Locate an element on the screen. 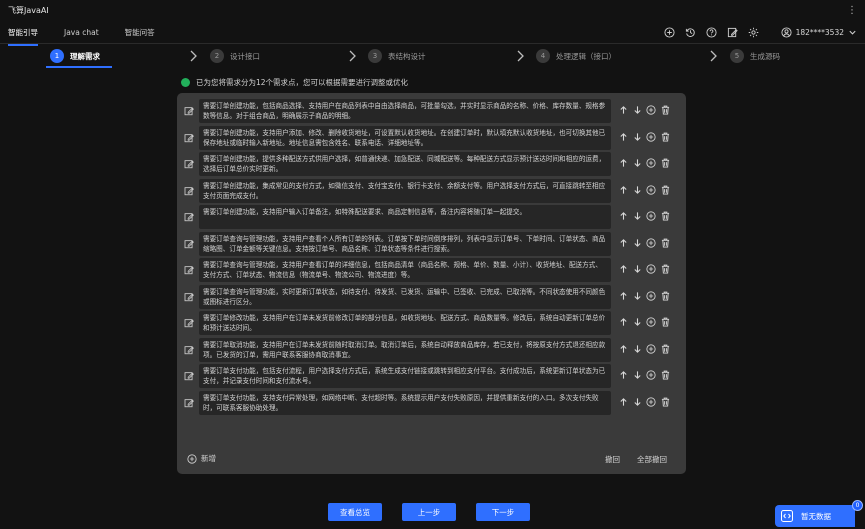 The height and width of the screenshot is (529, 865). edit-note-icon is located at coordinates (733, 33).